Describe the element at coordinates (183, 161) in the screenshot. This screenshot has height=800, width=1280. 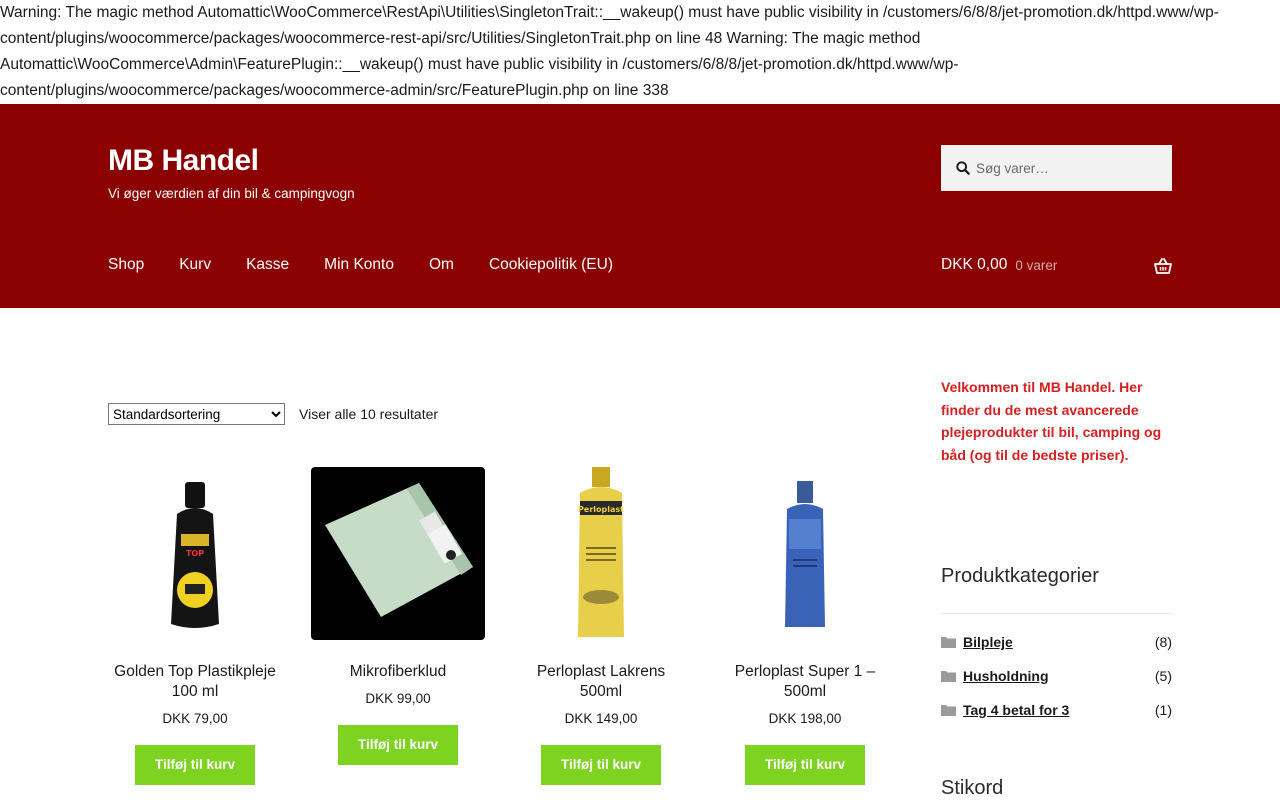
I see `site-title: MB Handel` at that location.